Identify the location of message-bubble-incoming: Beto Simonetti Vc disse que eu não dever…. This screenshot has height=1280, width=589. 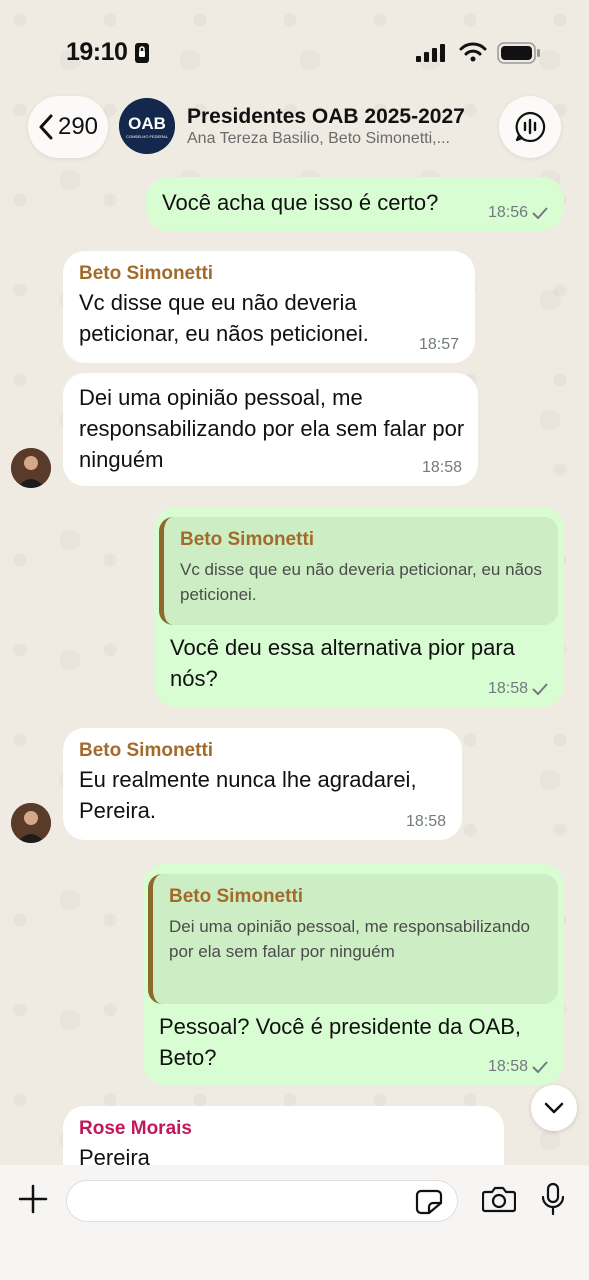
(269, 307).